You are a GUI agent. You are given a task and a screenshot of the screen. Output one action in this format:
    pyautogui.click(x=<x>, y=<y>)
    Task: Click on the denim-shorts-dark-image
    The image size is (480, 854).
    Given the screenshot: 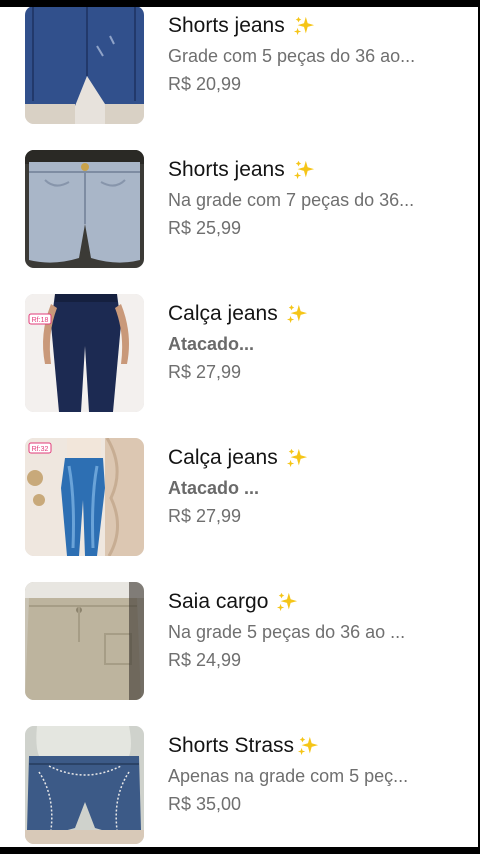 What is the action you would take?
    pyautogui.click(x=84, y=65)
    